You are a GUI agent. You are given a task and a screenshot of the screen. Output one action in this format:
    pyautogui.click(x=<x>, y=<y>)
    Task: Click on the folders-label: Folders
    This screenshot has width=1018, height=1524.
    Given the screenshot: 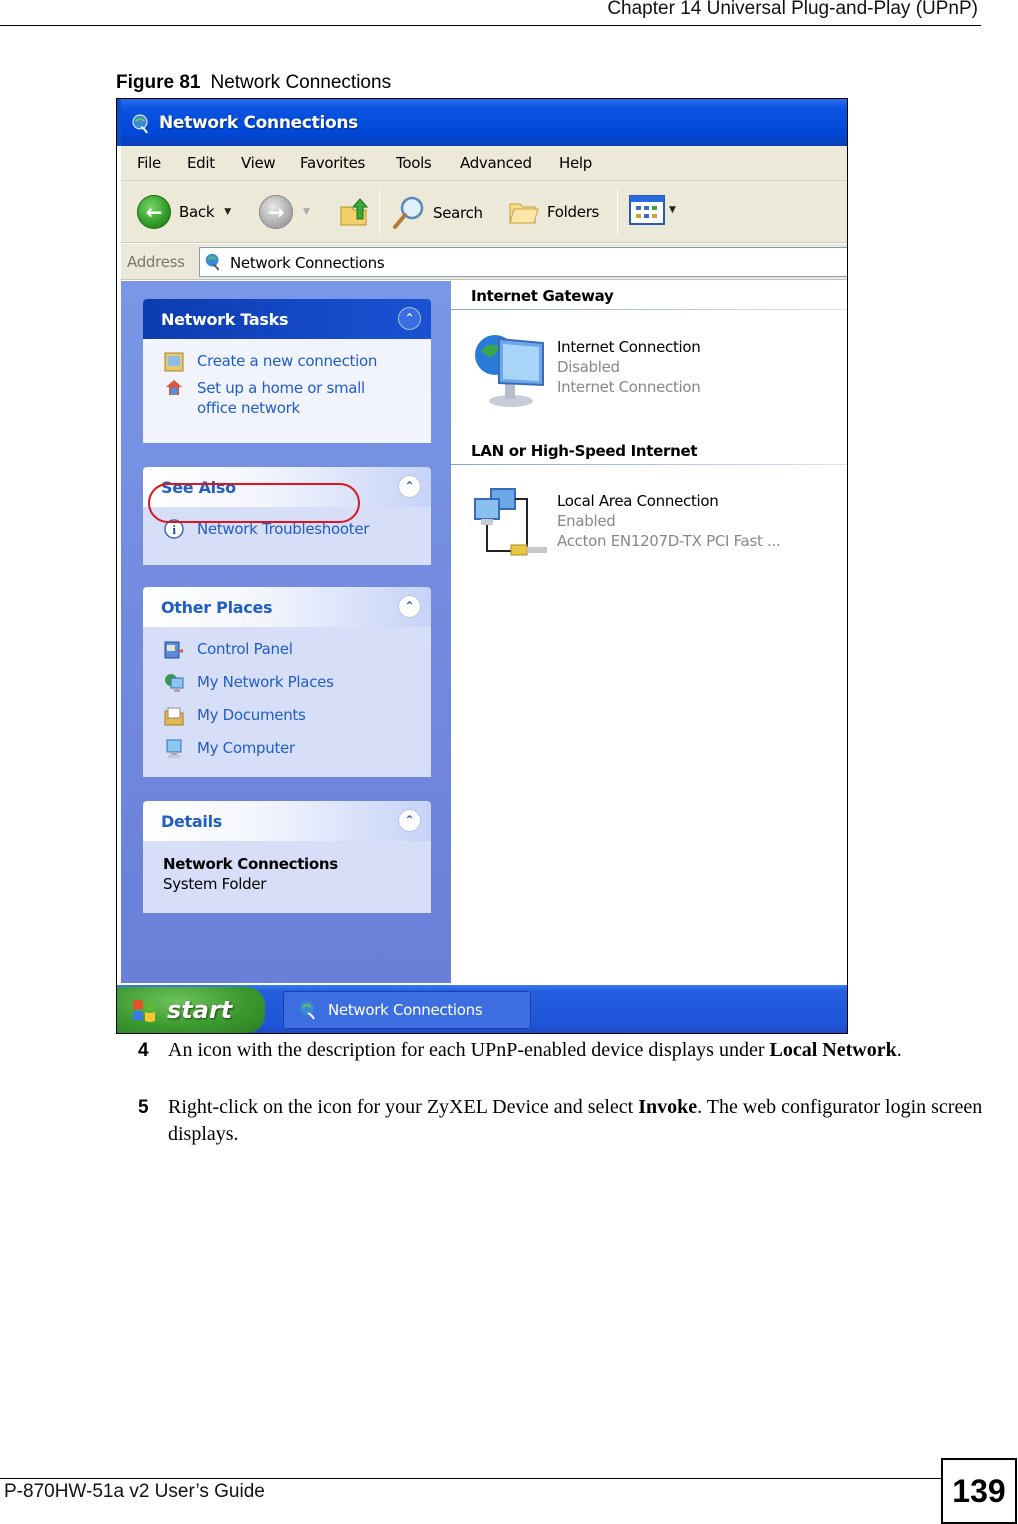 What is the action you would take?
    pyautogui.click(x=573, y=212)
    